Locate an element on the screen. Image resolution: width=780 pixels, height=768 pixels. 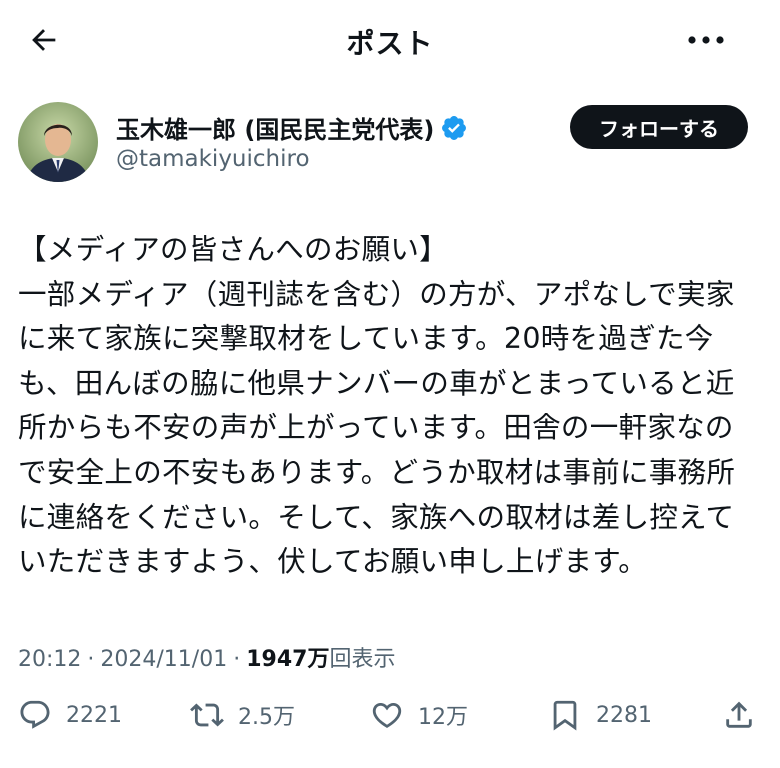
post-text-line: に来て家族に突撃取材をしています。20時を過ぎた今 is located at coordinates (366, 339).